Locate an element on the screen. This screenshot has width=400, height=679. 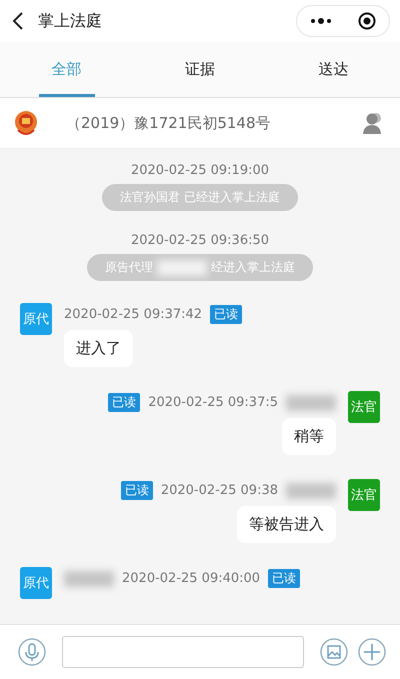
page-title: 掌上法庭 is located at coordinates (70, 21).